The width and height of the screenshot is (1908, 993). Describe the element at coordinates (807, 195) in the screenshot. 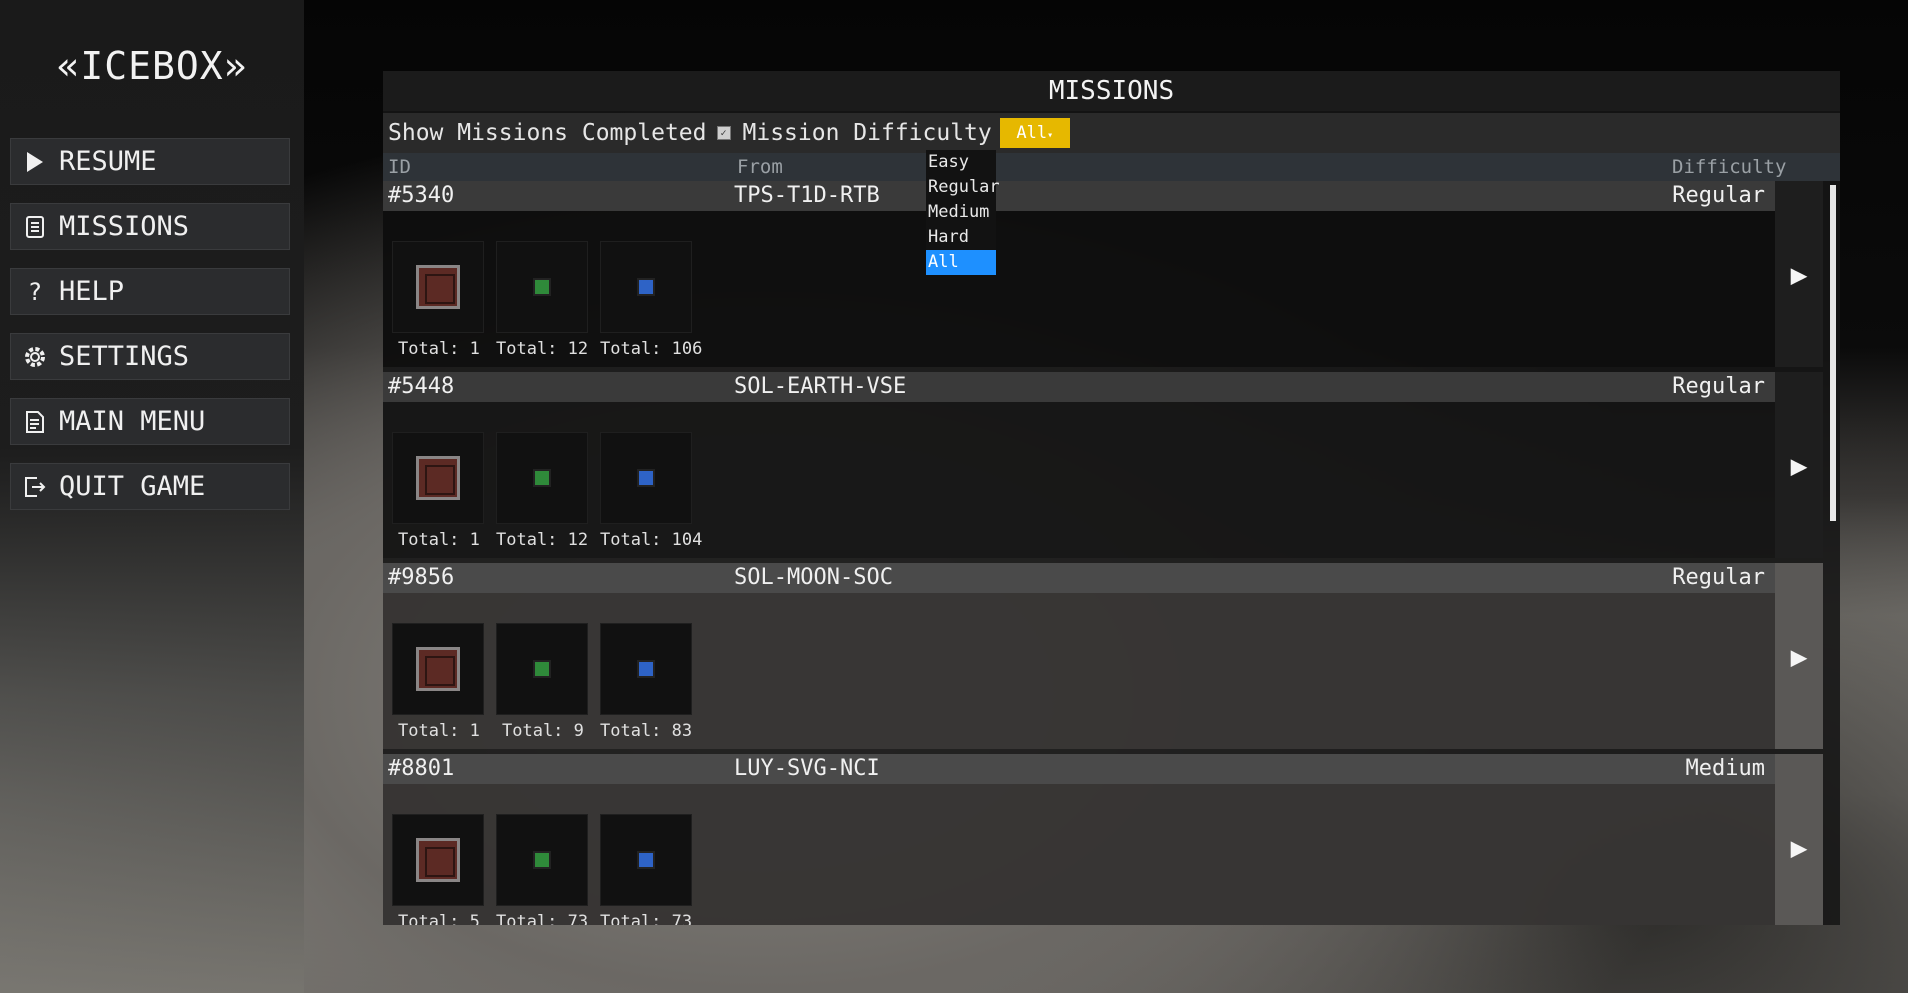

I see `mission-from: TPS-T1D-RTB` at that location.